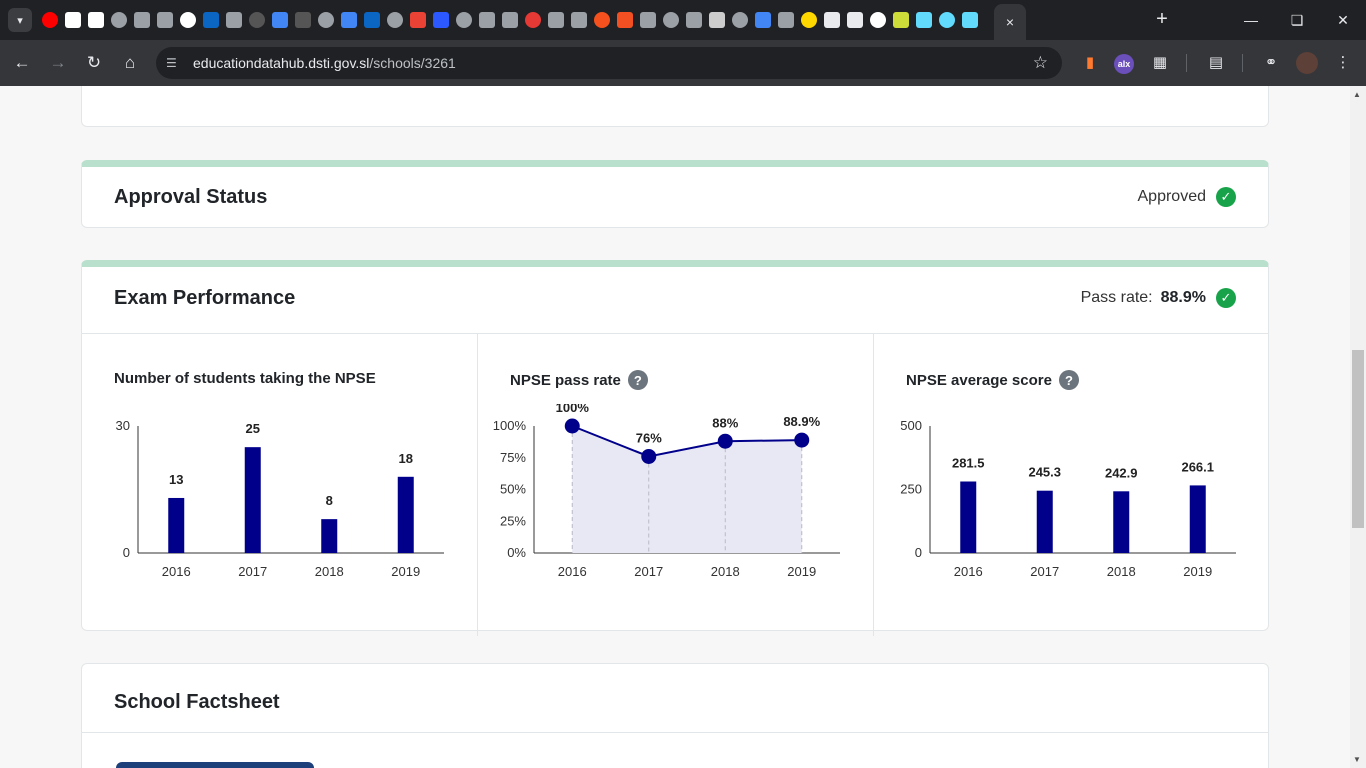  What do you see at coordinates (329, 500) in the screenshot?
I see `data-label: 8` at bounding box center [329, 500].